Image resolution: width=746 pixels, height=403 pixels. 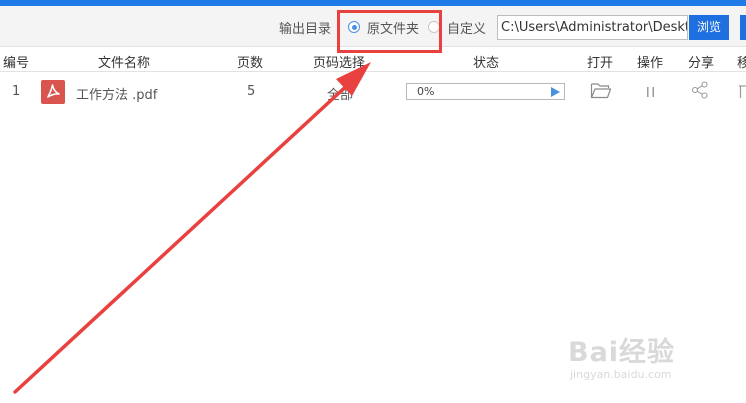 What do you see at coordinates (486, 63) in the screenshot?
I see `header-status: 状态` at bounding box center [486, 63].